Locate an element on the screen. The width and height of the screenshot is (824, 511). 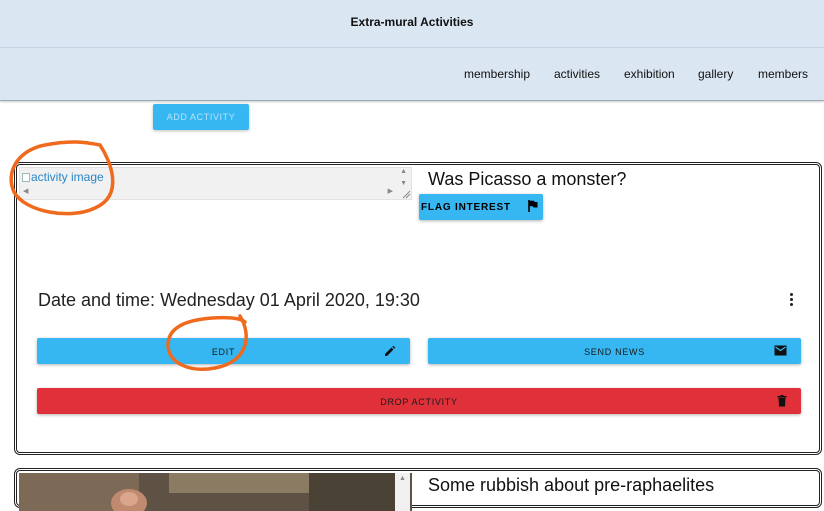
annotation-overlay is located at coordinates (128, 255).